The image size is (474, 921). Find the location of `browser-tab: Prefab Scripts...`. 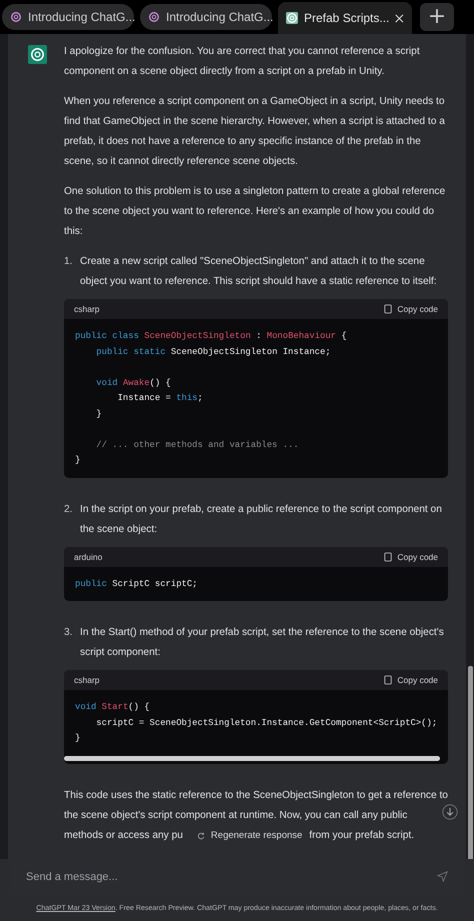

browser-tab: Prefab Scripts... is located at coordinates (345, 18).